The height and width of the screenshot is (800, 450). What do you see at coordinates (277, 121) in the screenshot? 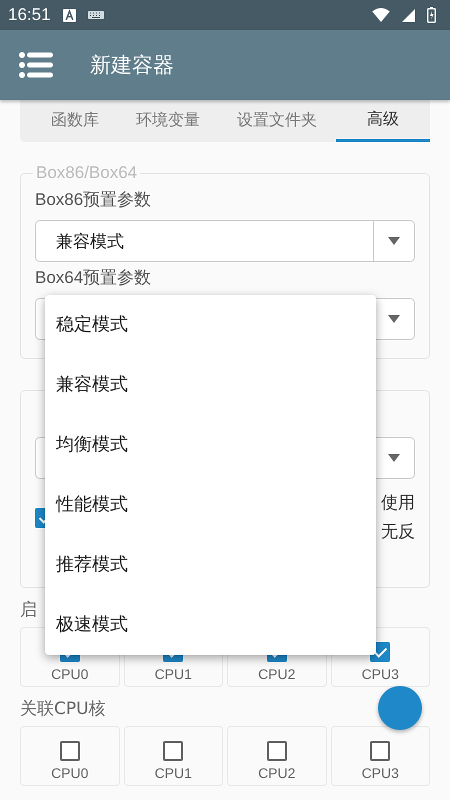
I see `tab: 设置文件夹` at bounding box center [277, 121].